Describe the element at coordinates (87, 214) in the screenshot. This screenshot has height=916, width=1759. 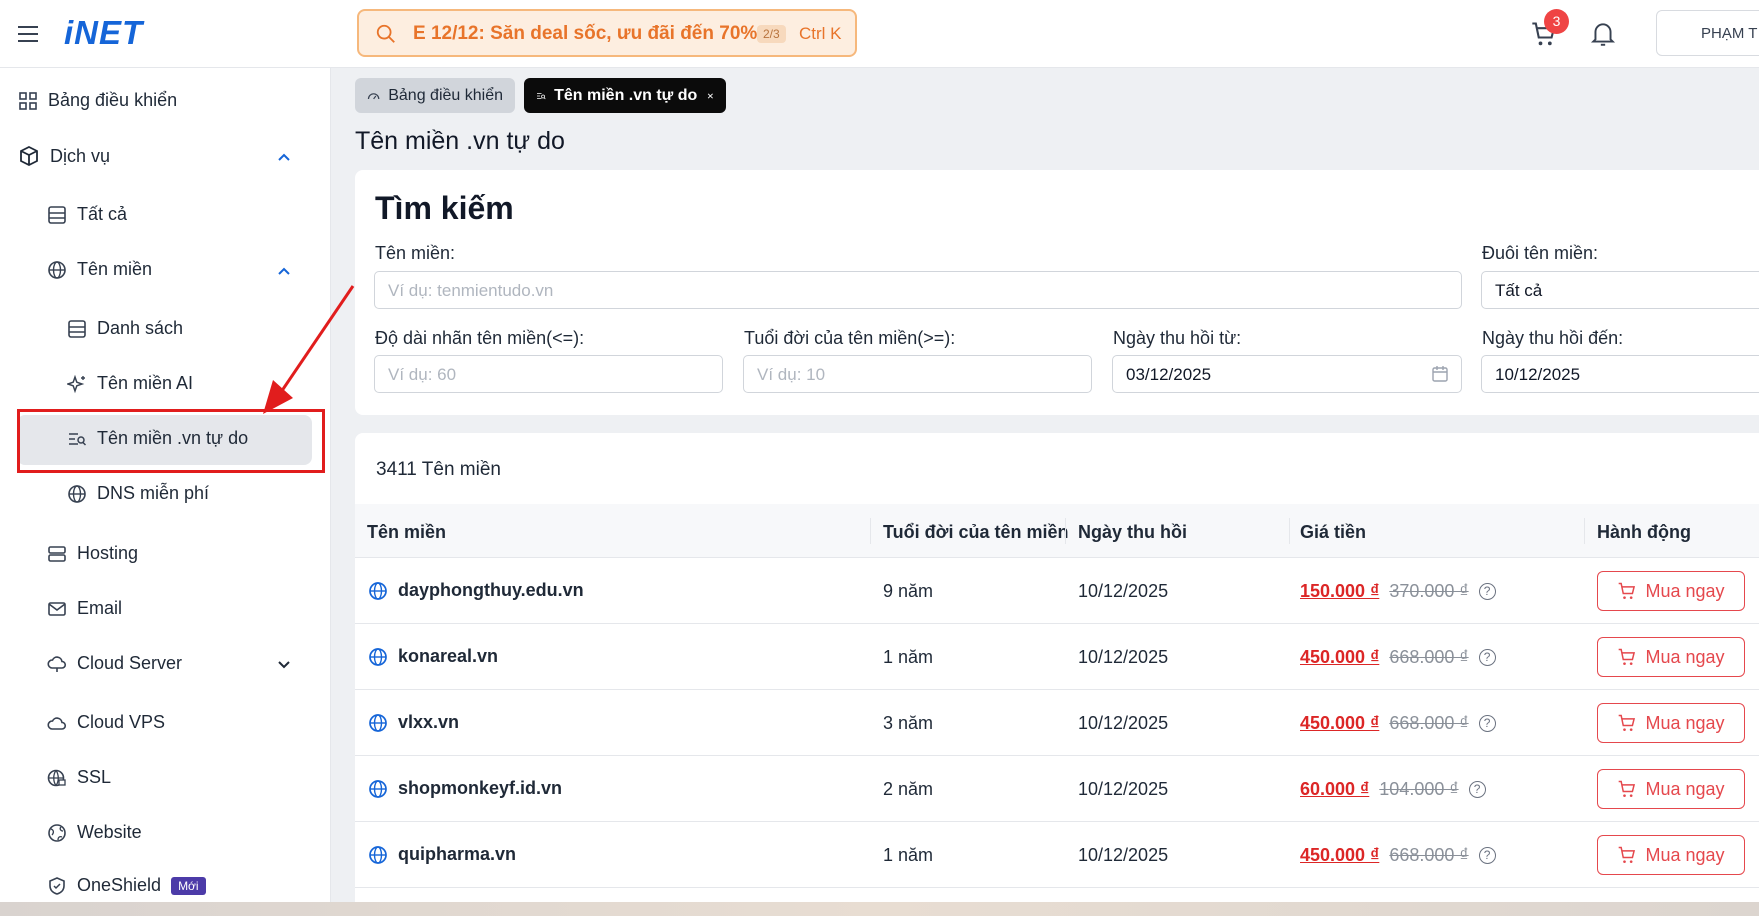
I see `sidebar-item-all: Tất cả` at that location.